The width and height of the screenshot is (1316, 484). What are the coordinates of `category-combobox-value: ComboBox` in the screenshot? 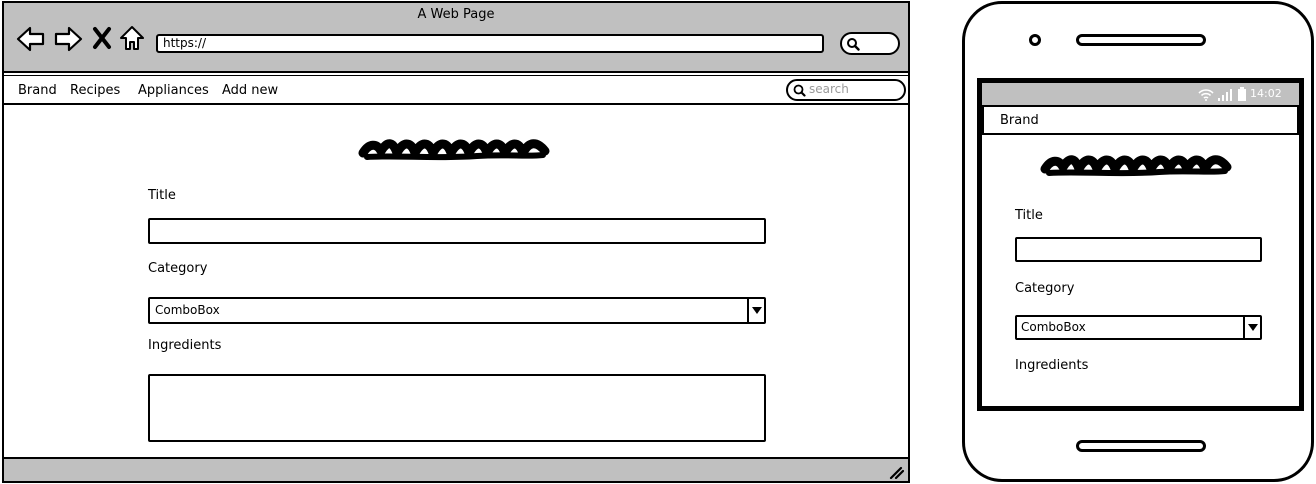 It's located at (187, 310).